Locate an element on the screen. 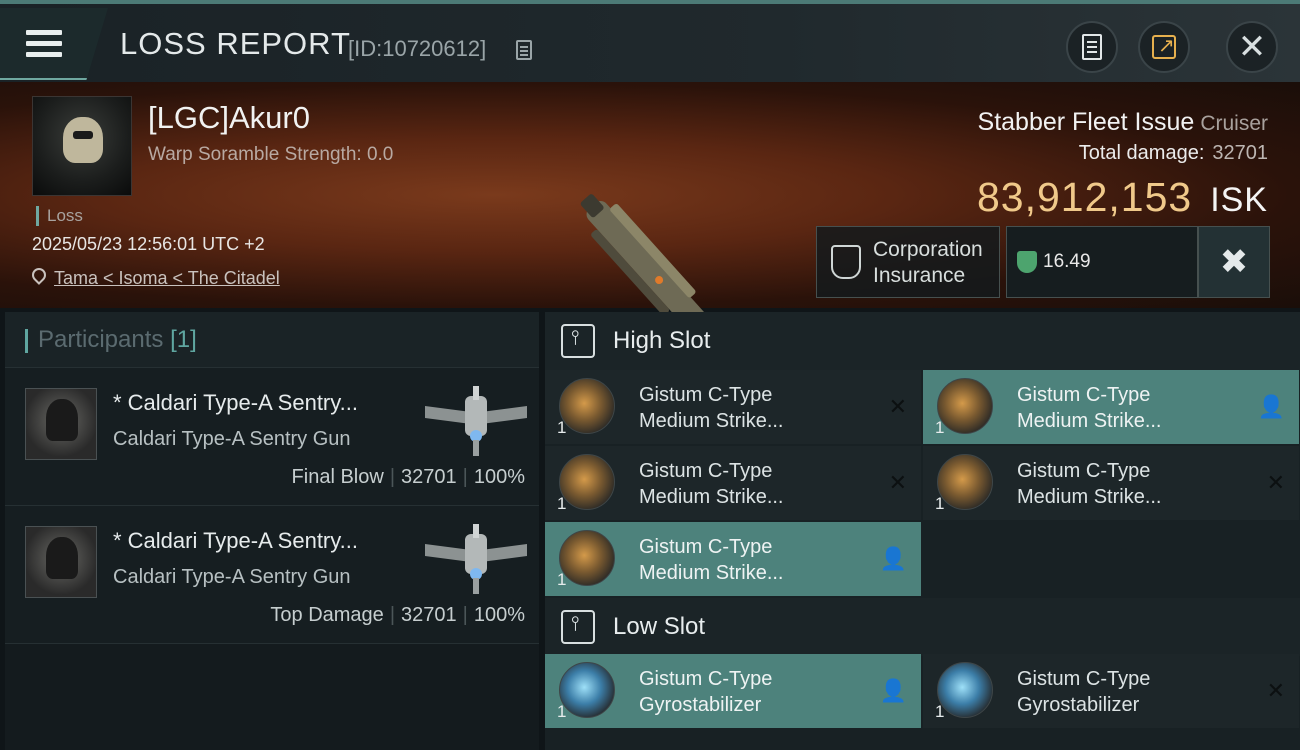 The height and width of the screenshot is (750, 1300). low-slot-header: Low Slot is located at coordinates (922, 627).